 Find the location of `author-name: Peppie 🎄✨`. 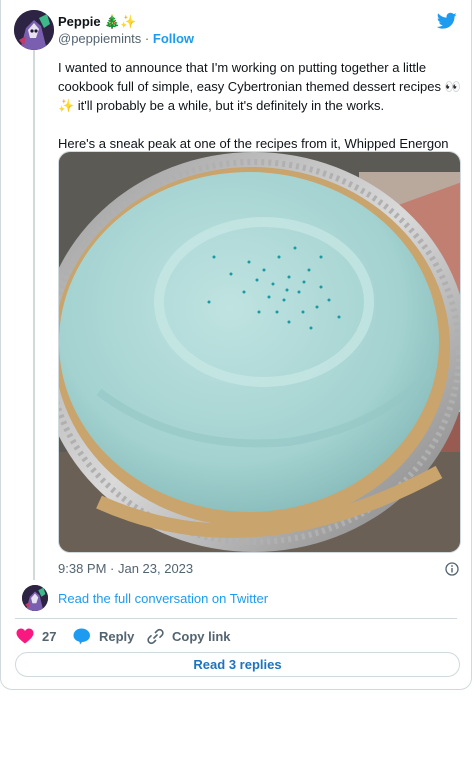

author-name: Peppie 🎄✨ is located at coordinates (97, 22).